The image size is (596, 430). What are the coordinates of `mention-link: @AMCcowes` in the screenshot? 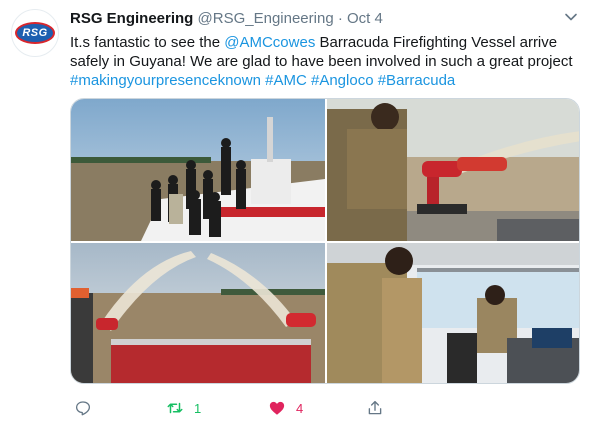 It's located at (269, 42).